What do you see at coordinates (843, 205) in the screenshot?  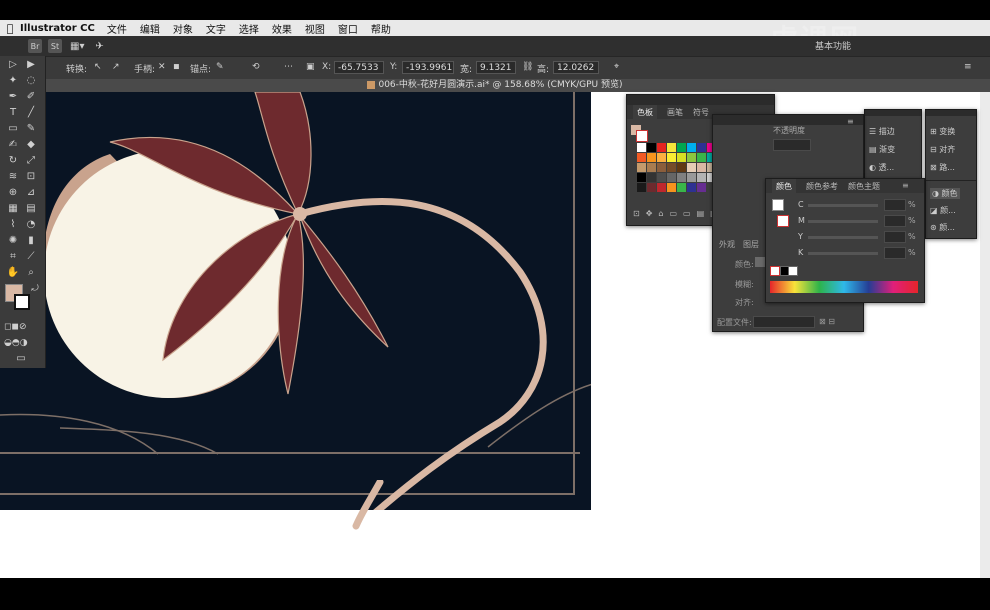 I see `slider-c` at bounding box center [843, 205].